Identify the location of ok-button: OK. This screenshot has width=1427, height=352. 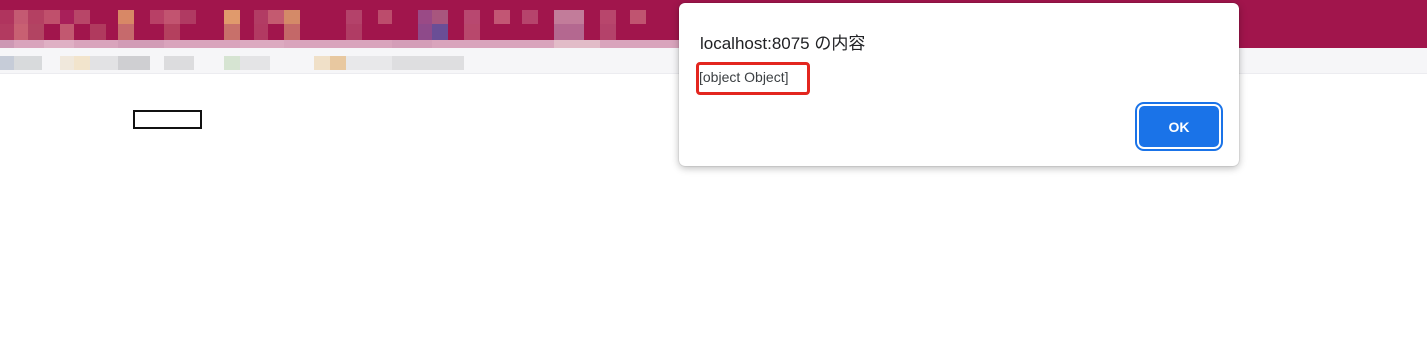
(1179, 126).